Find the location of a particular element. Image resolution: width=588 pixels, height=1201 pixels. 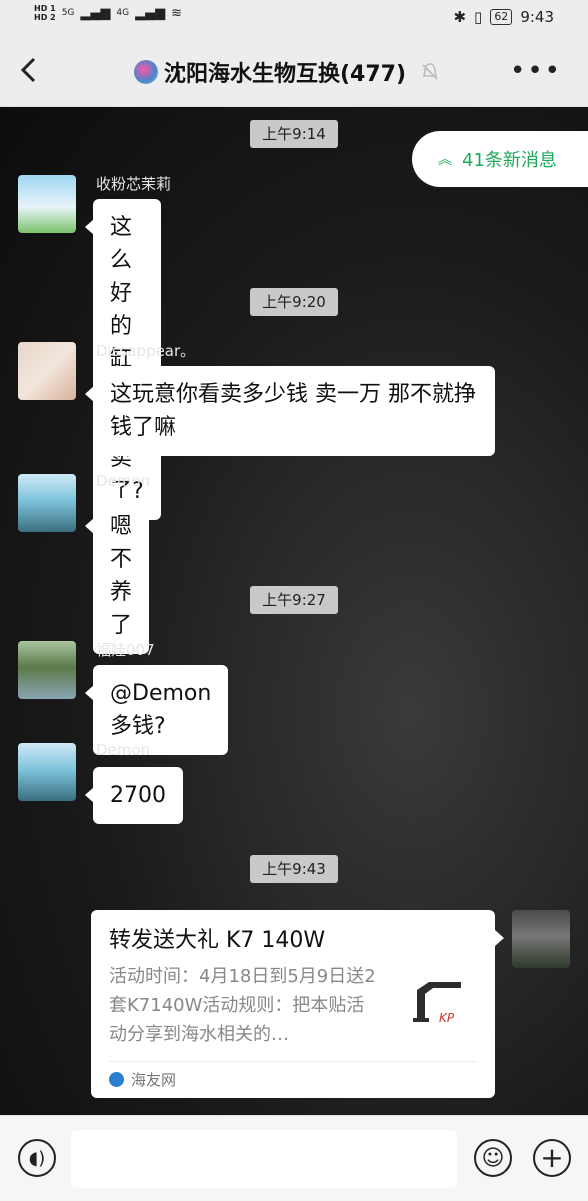

wifi-icon: ≋ is located at coordinates (176, 13).